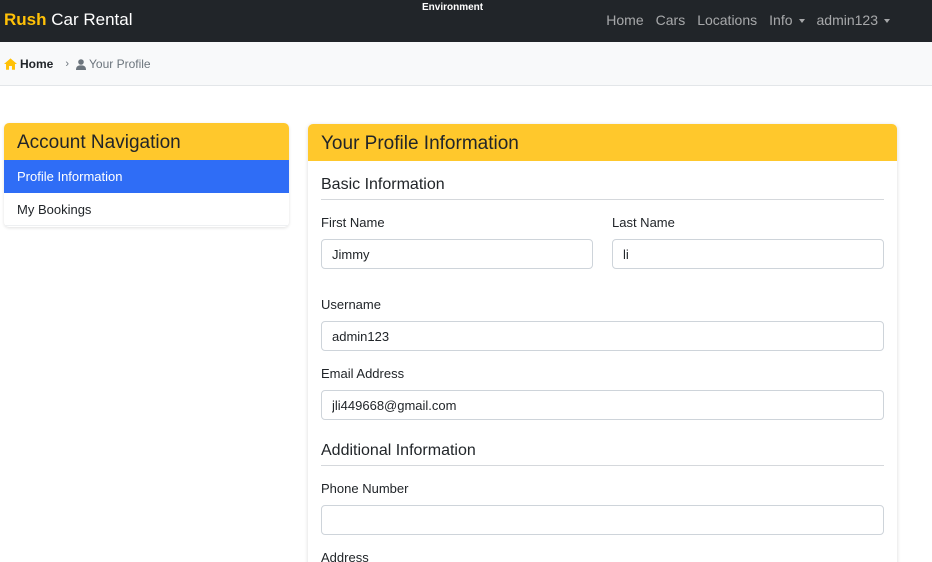  What do you see at coordinates (602, 520) in the screenshot?
I see `phone-number-field` at bounding box center [602, 520].